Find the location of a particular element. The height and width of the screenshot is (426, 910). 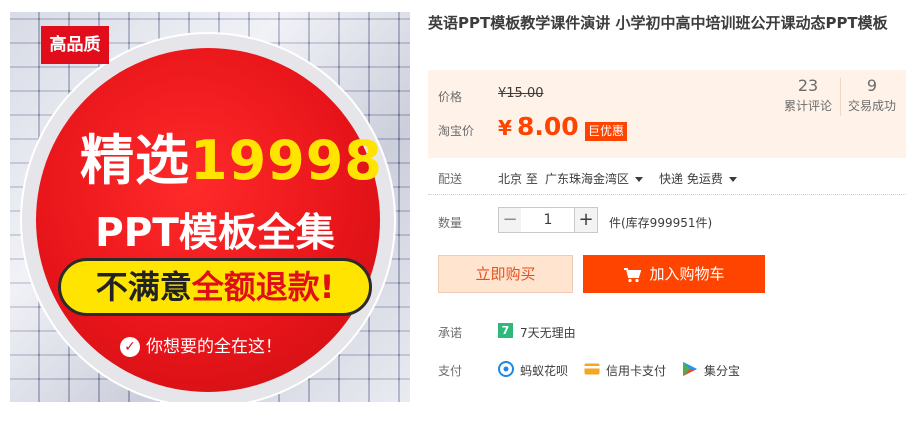

refund-pill: 不满意全额退款! is located at coordinates (215, 287).